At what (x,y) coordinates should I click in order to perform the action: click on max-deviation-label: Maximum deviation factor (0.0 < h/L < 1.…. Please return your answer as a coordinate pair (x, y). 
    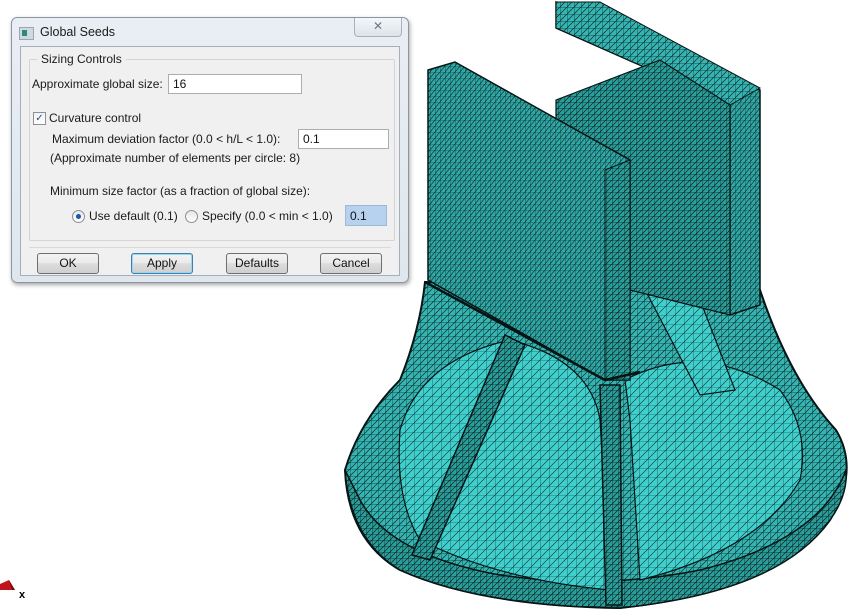
    Looking at the image, I should click on (166, 139).